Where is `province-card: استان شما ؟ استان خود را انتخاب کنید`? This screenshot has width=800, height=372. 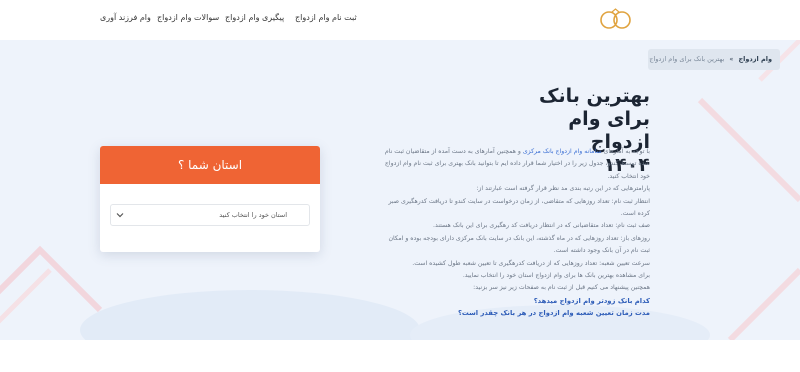
province-card: استان شما ؟ استان خود را انتخاب کنید is located at coordinates (210, 199).